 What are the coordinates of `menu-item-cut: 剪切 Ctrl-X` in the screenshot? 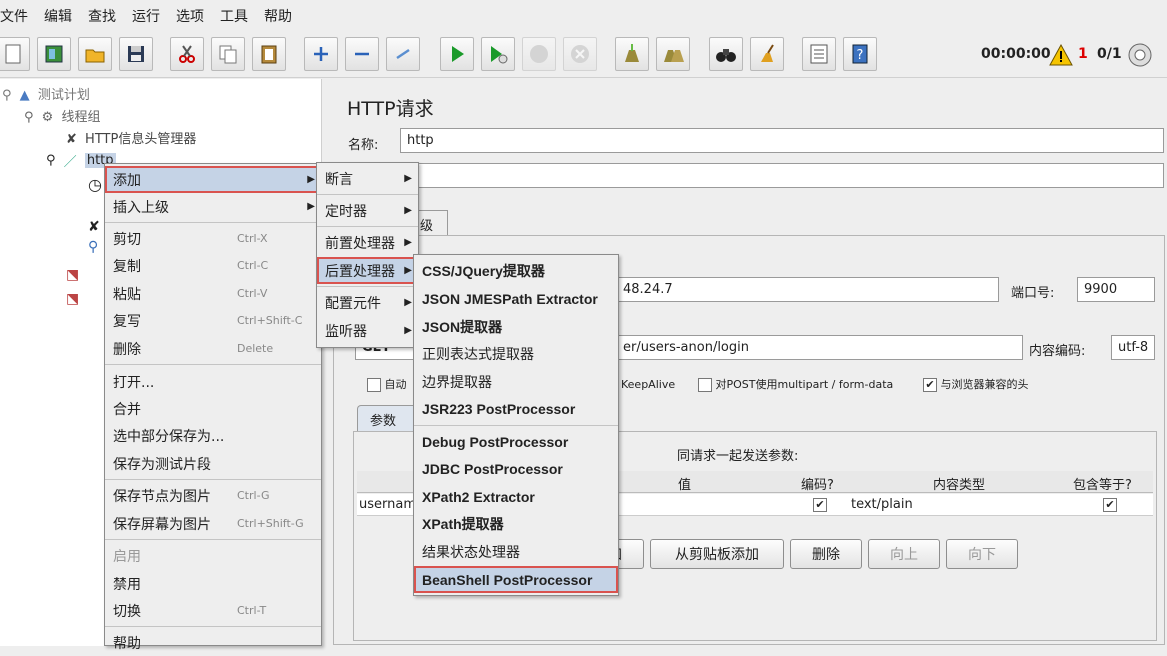 It's located at (213, 238).